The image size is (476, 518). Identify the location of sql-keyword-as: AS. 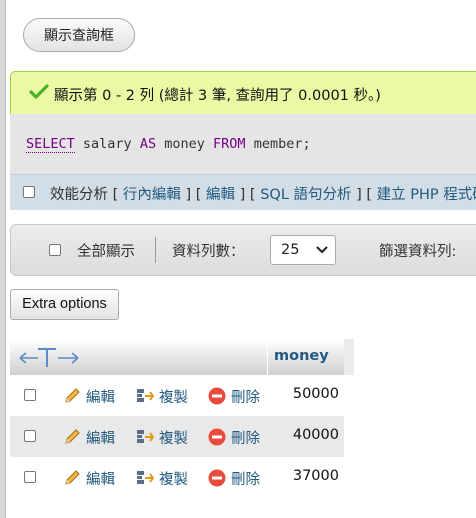
(148, 144).